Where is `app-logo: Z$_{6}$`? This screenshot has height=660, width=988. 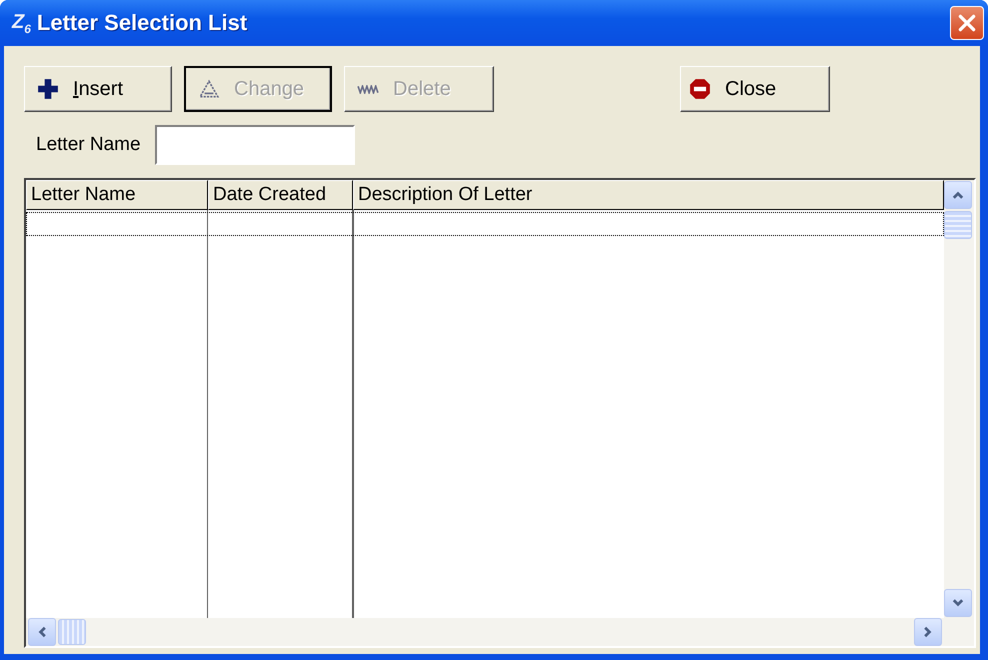 app-logo: Z$_{6}$ is located at coordinates (21, 23).